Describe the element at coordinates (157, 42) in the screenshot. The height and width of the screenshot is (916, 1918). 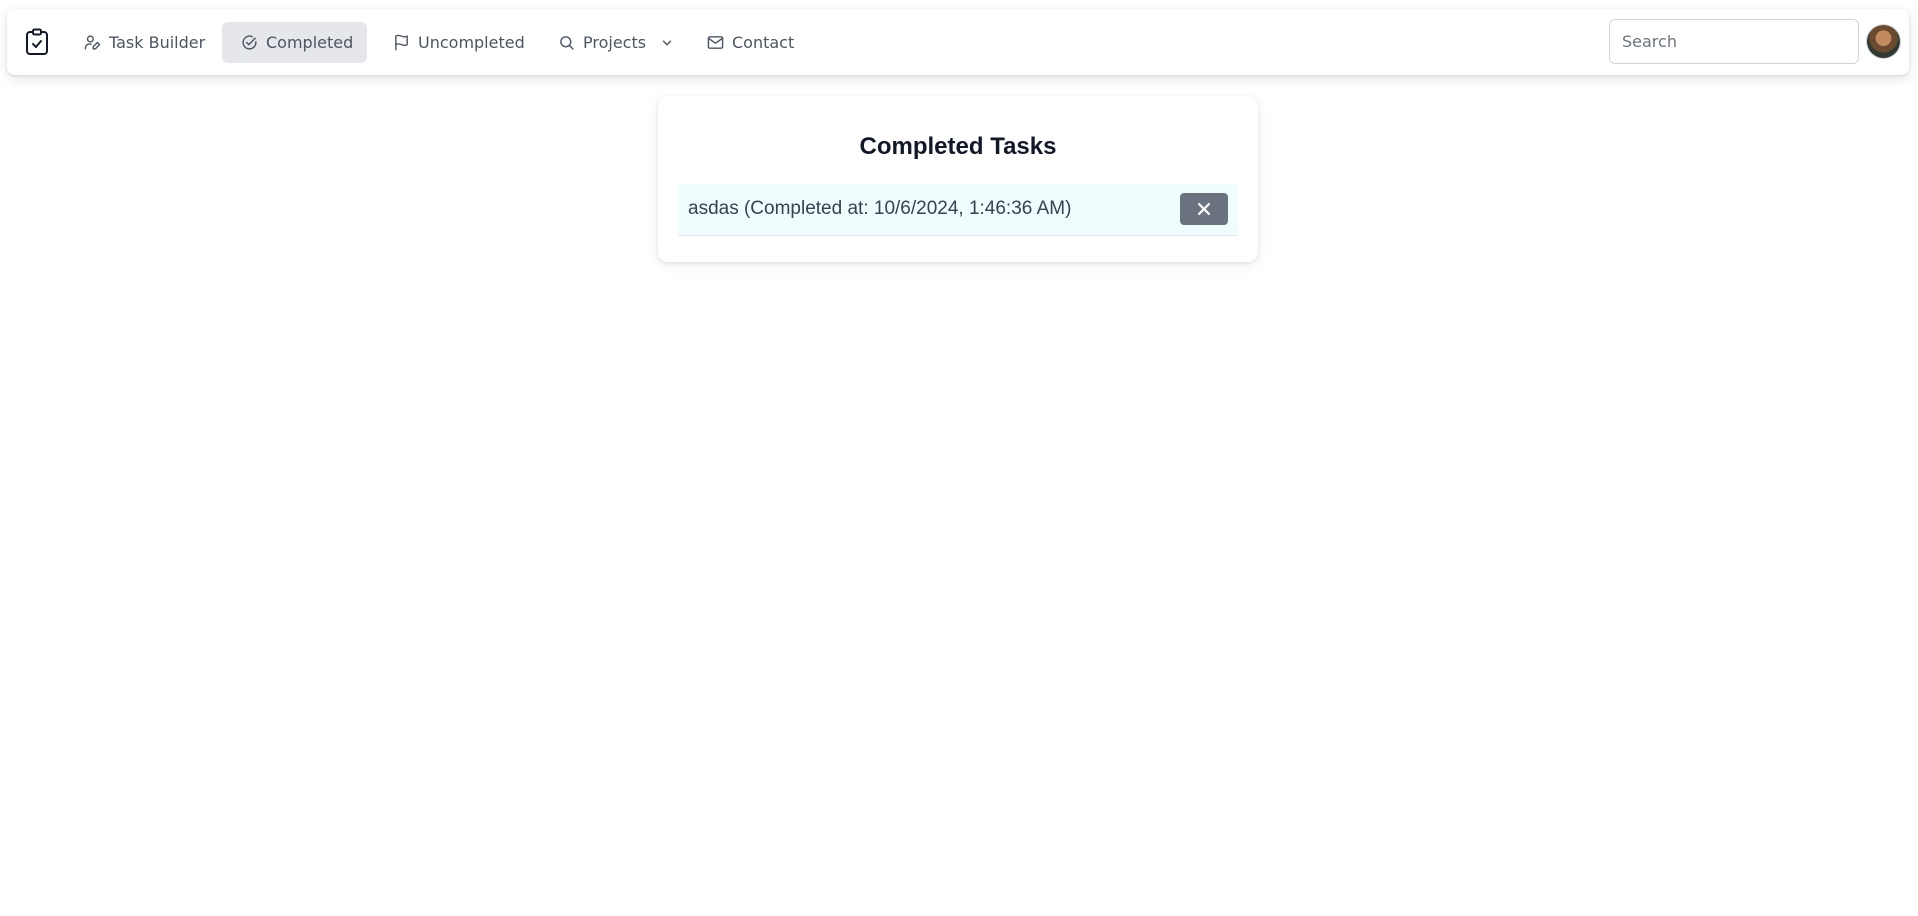
I see `nav-task-builder-label: Task Builder` at that location.